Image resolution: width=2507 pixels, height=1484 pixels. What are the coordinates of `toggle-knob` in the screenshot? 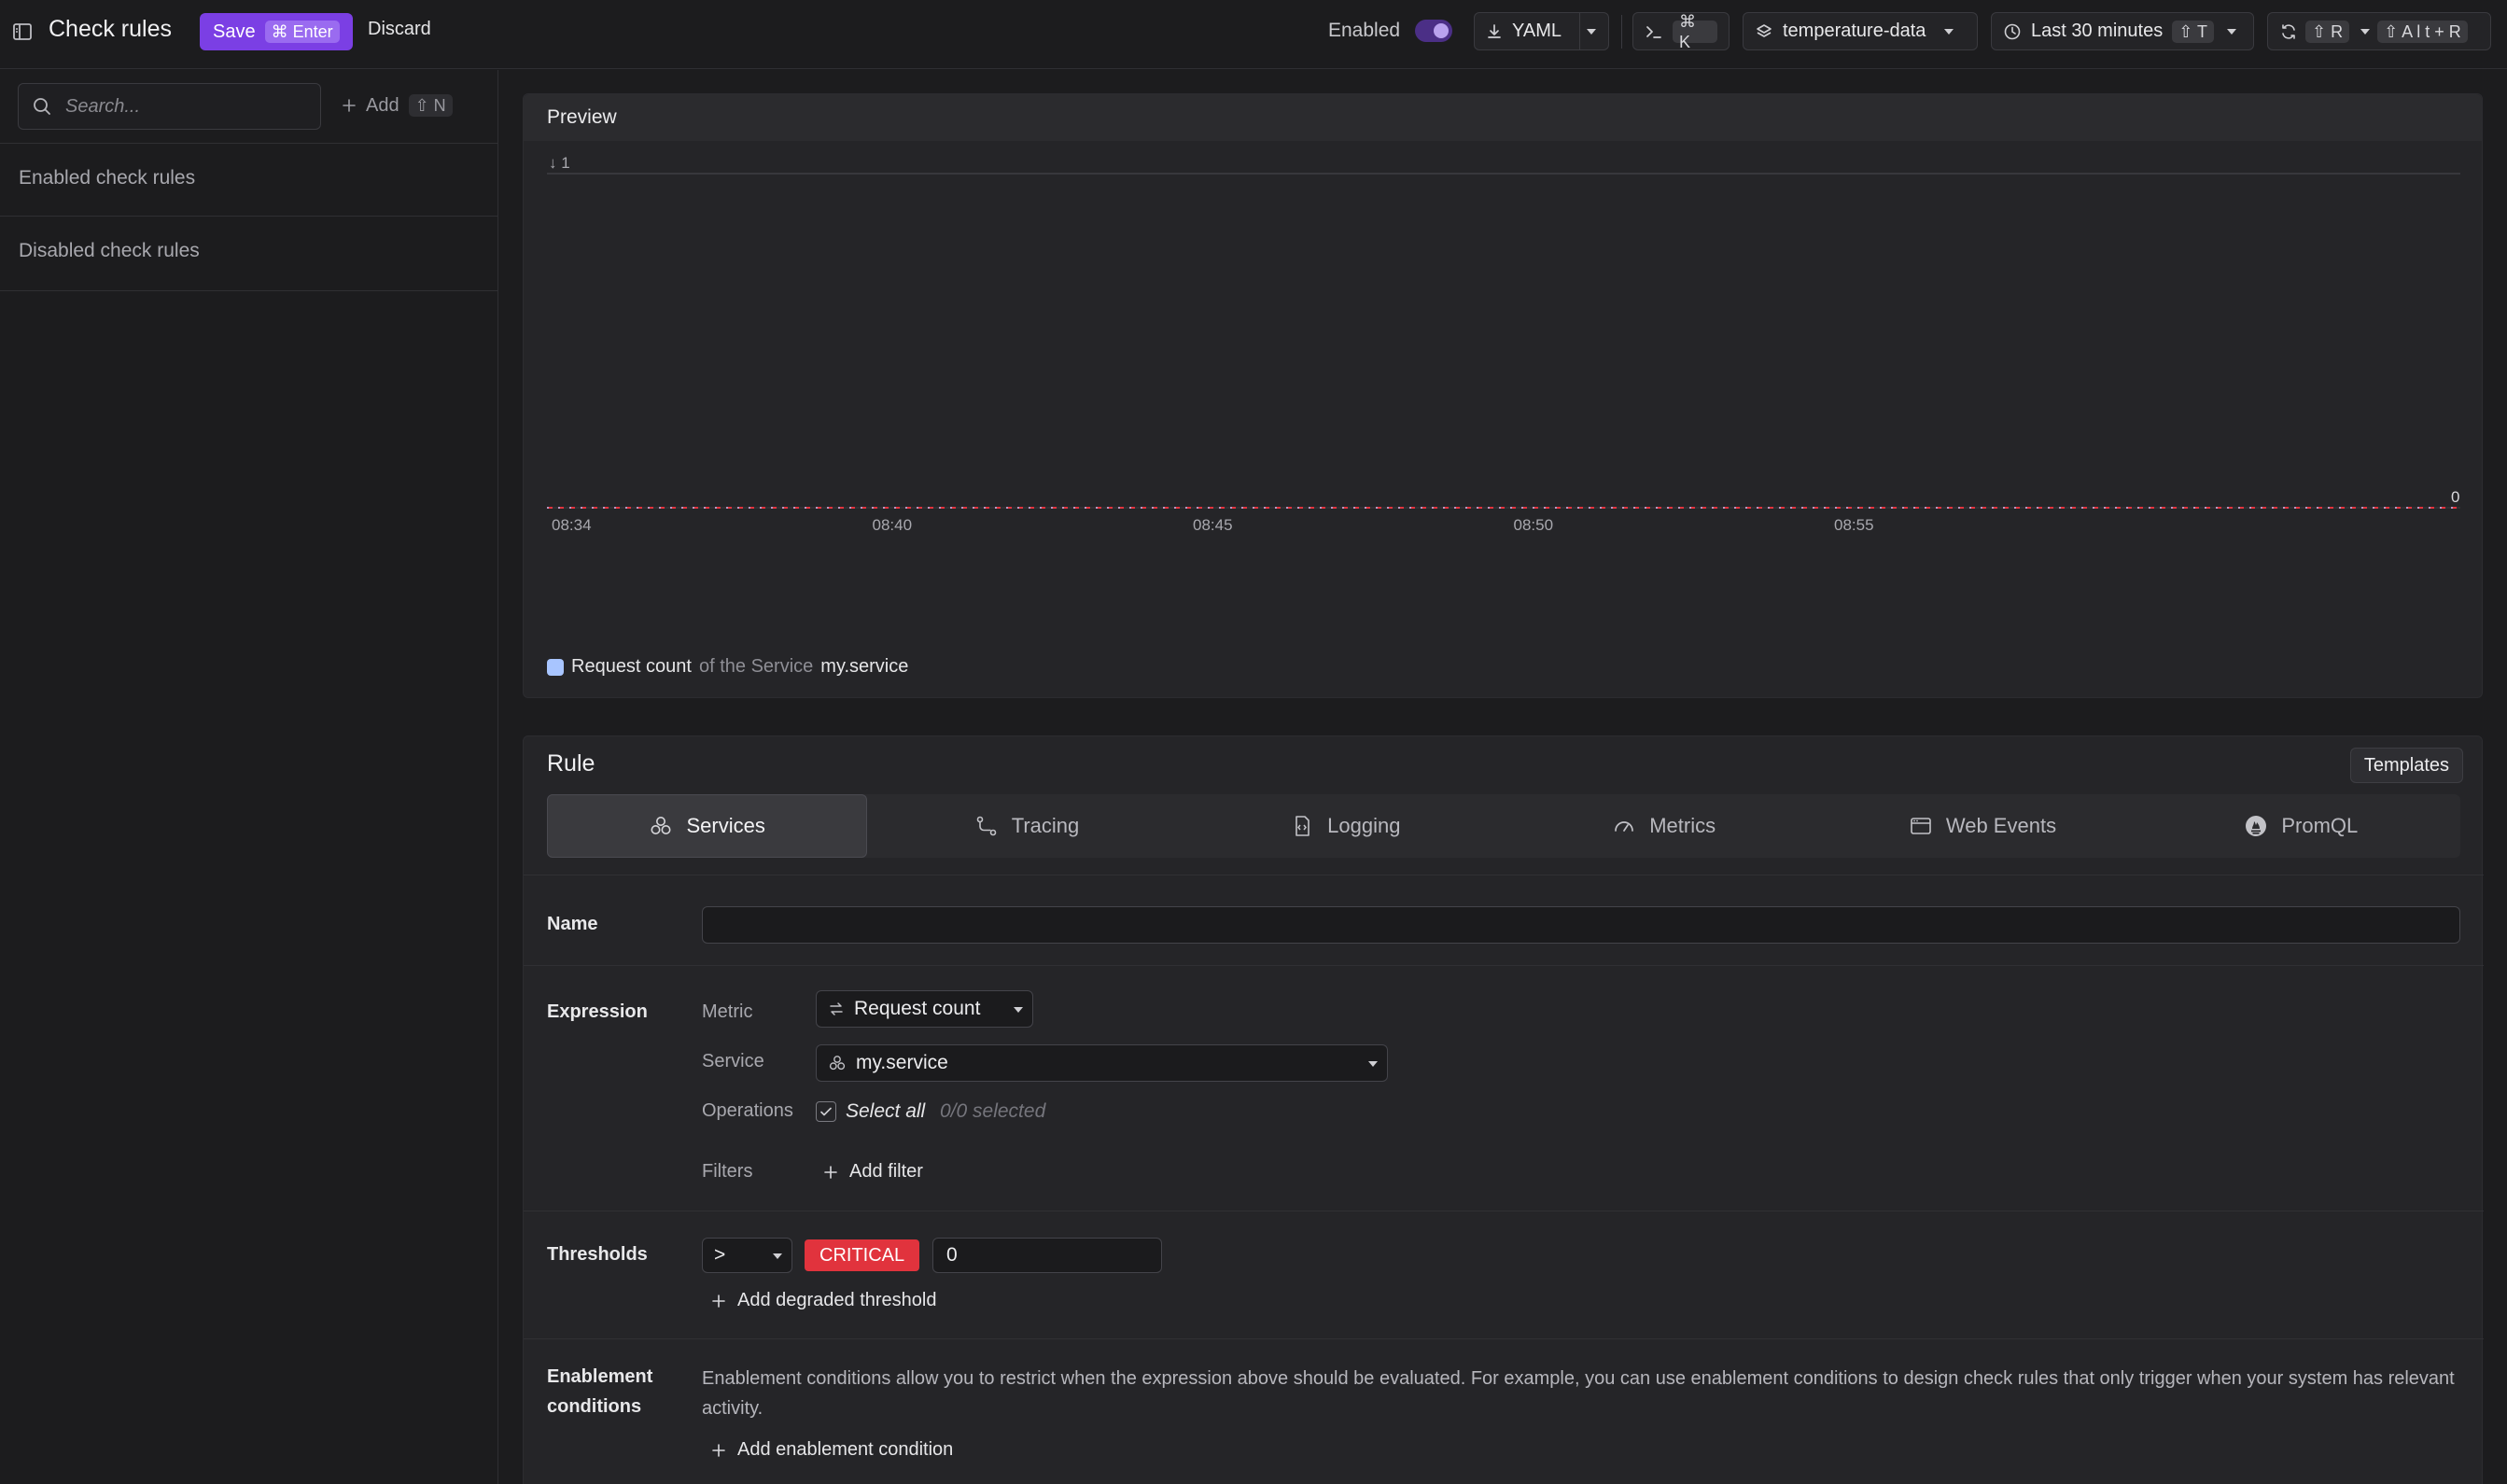 It's located at (1441, 31).